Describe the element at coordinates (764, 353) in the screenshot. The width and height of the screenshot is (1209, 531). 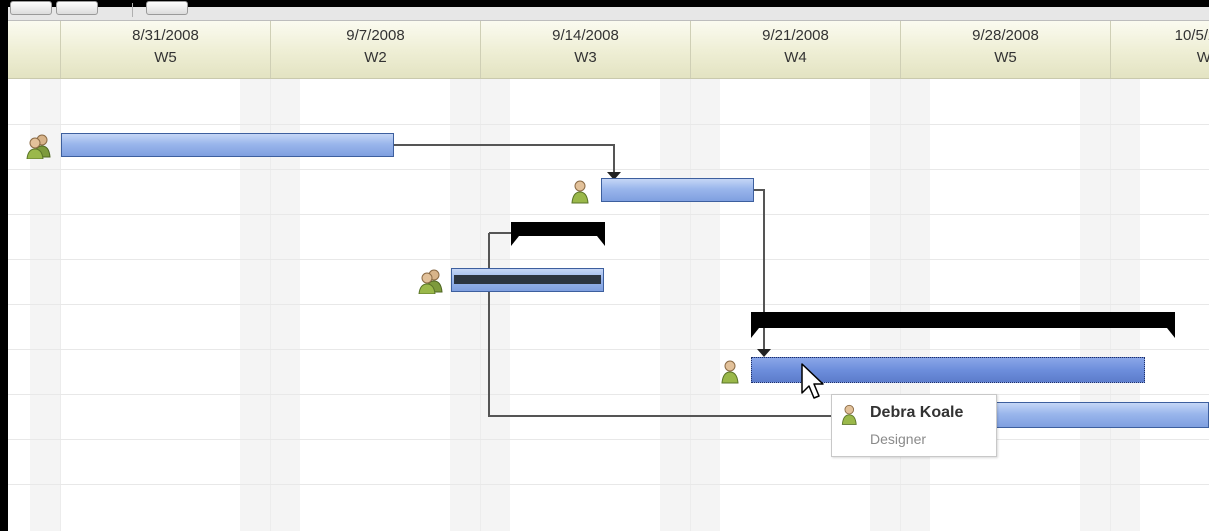
I see `link-arrow` at that location.